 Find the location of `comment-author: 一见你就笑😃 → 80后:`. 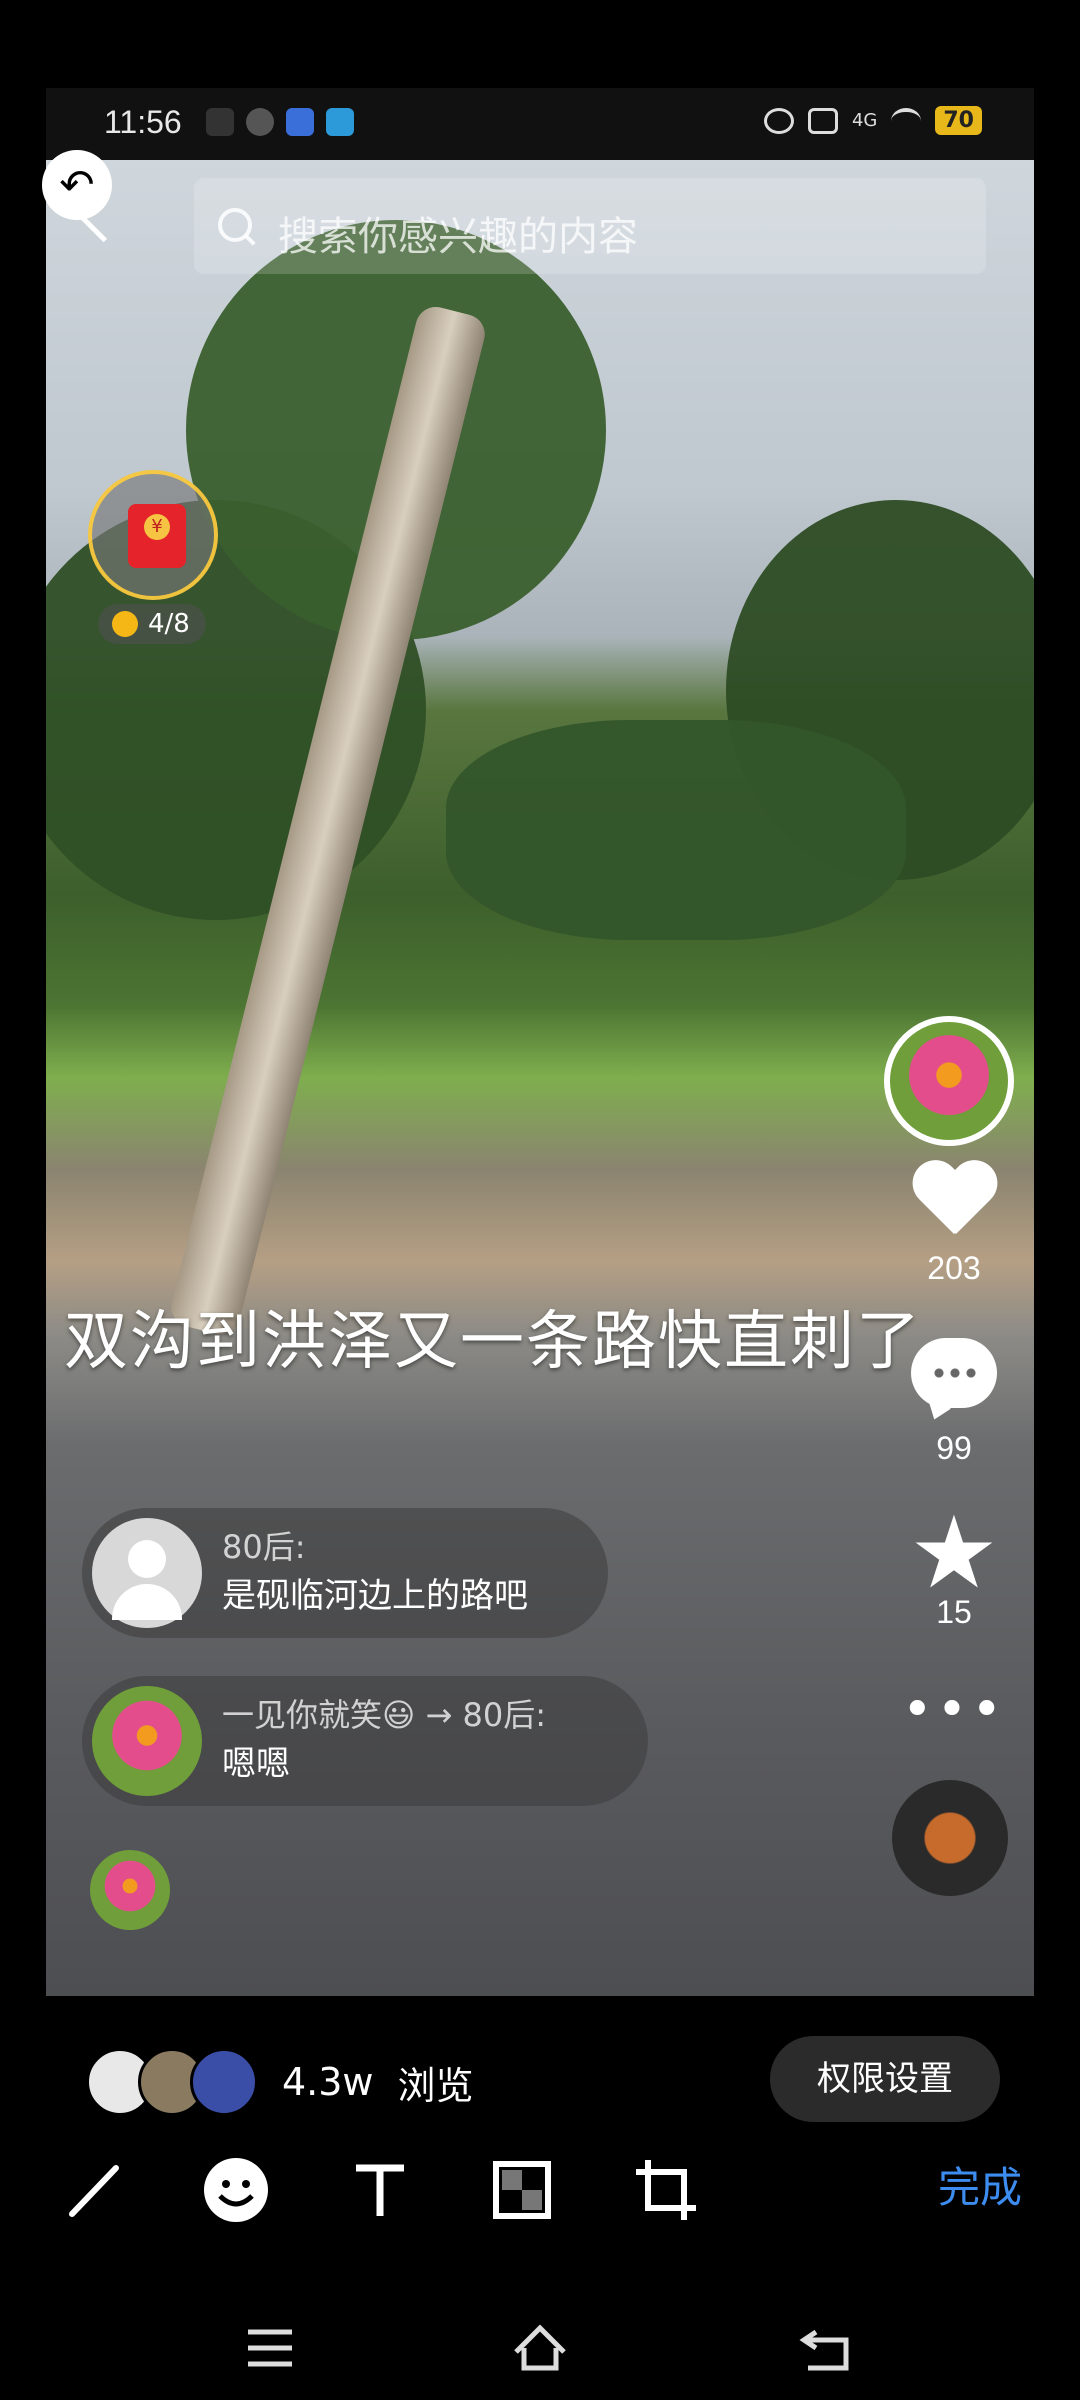

comment-author: 一见你就笑😃 → 80后: is located at coordinates (384, 1715).